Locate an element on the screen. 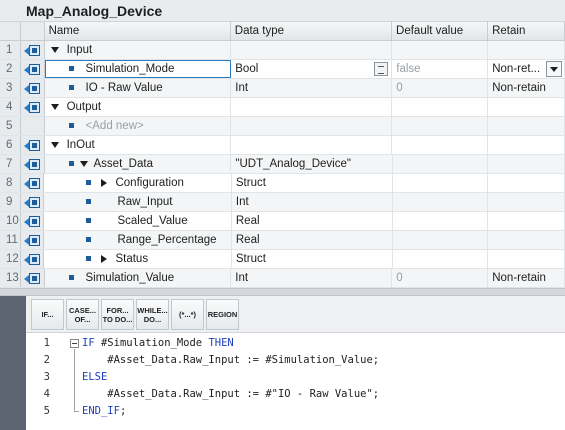  table-row: 3 IO - Raw Value Int 0 Non-retain is located at coordinates (282, 88).